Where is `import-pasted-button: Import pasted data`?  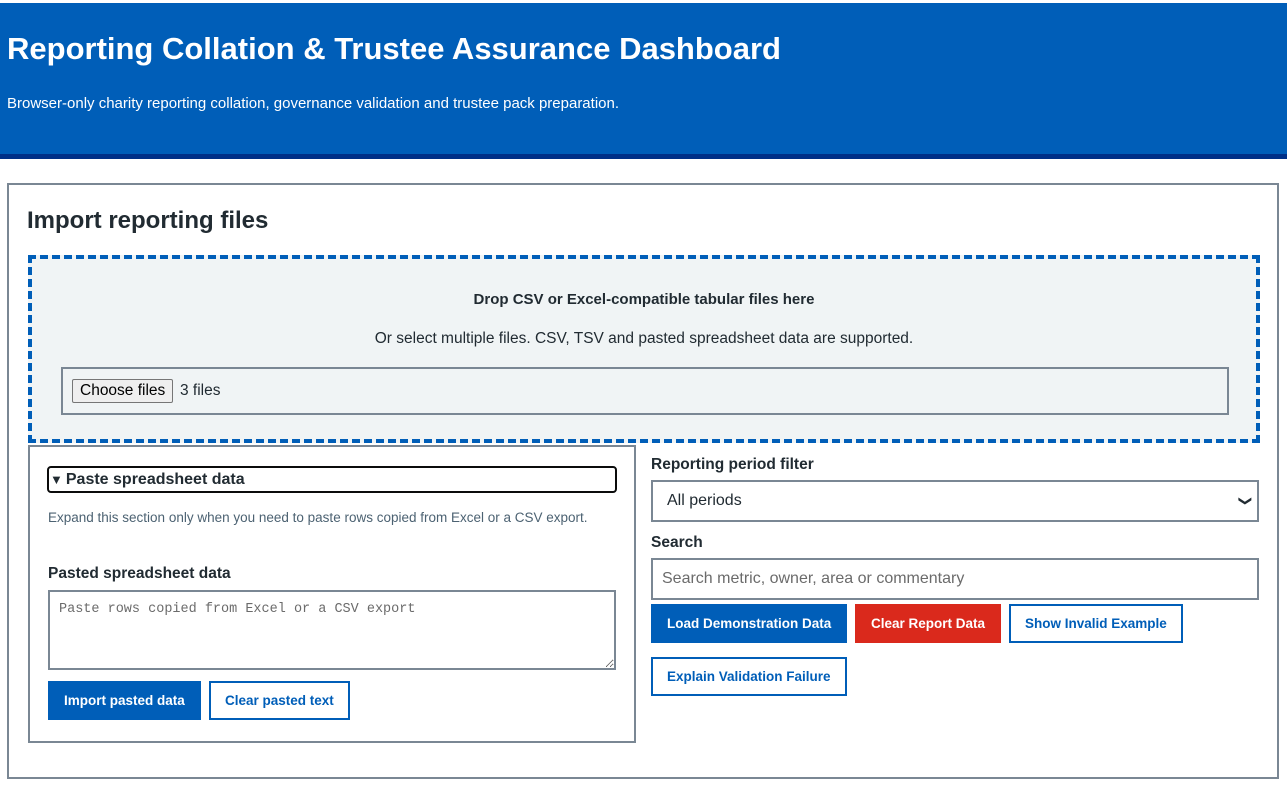
import-pasted-button: Import pasted data is located at coordinates (124, 700).